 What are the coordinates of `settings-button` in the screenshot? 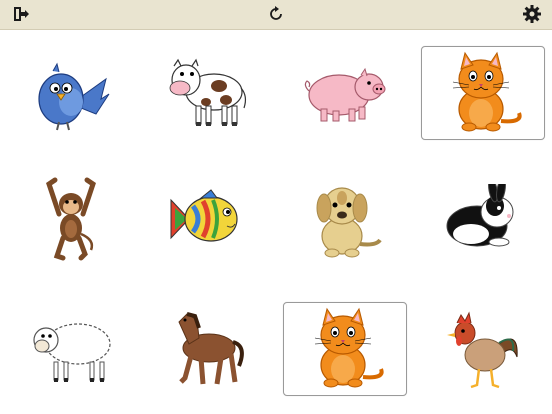 It's located at (532, 14).